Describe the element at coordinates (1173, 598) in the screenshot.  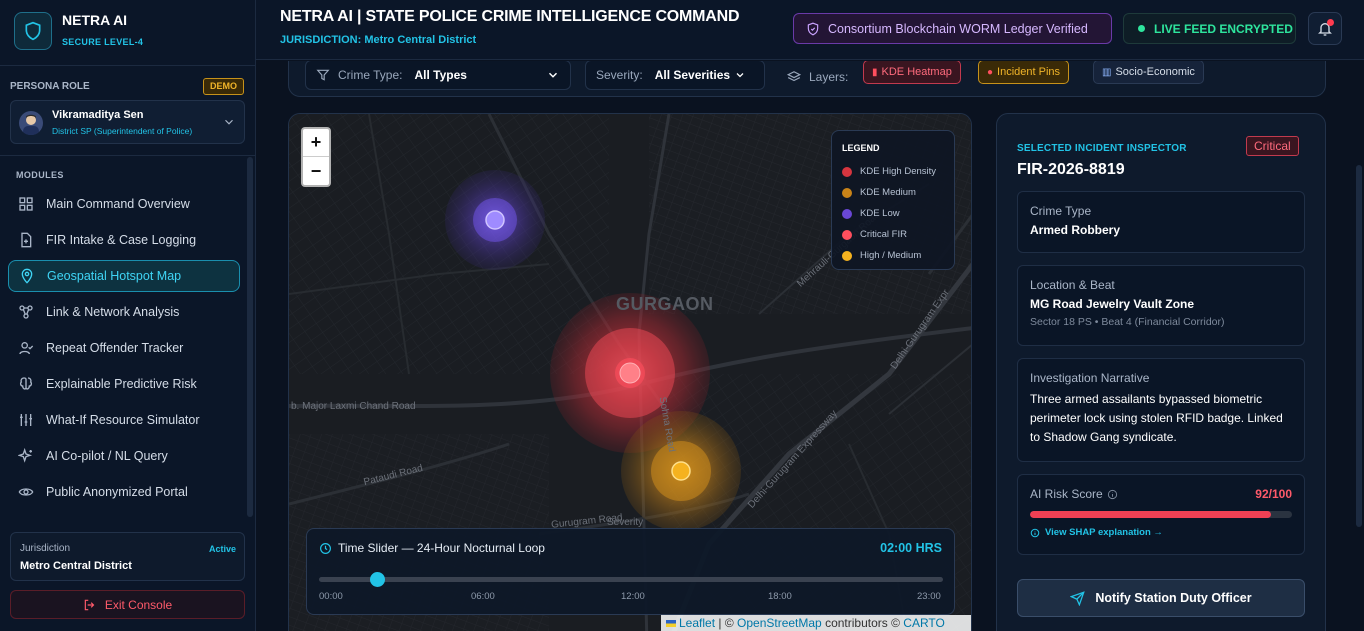
I see `notify-label: Notify Station Duty Officer` at that location.